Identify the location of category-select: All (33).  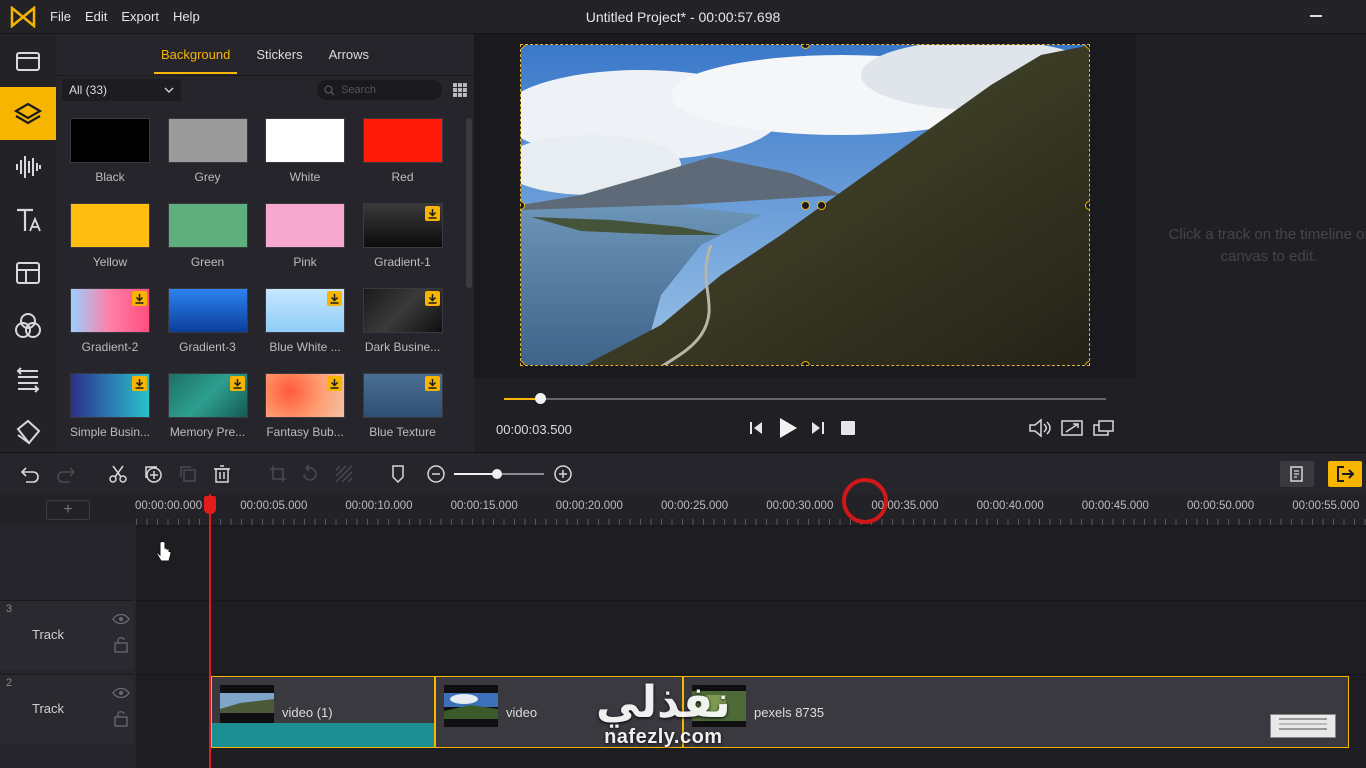
(122, 90).